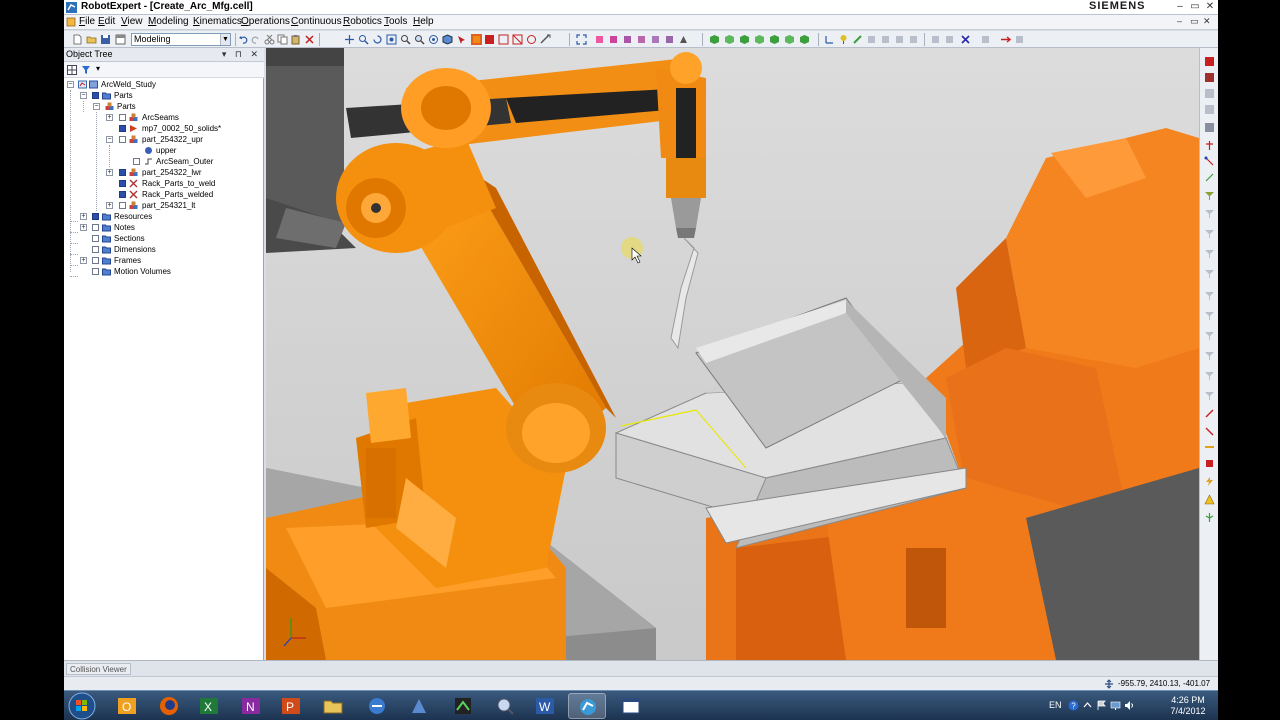 The width and height of the screenshot is (1280, 720). Describe the element at coordinates (1209, 413) in the screenshot. I see `red-marker-icon` at that location.